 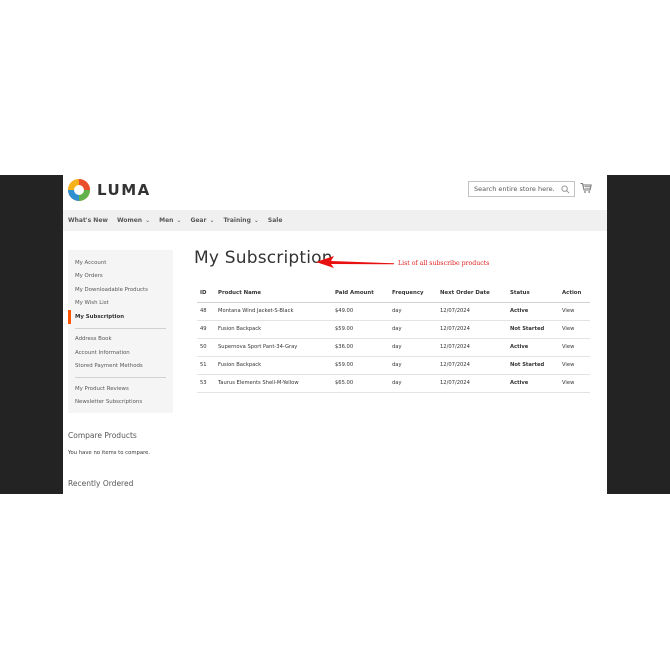 I want to click on account-link-product-reviews: My Product Reviews, so click(x=120, y=389).